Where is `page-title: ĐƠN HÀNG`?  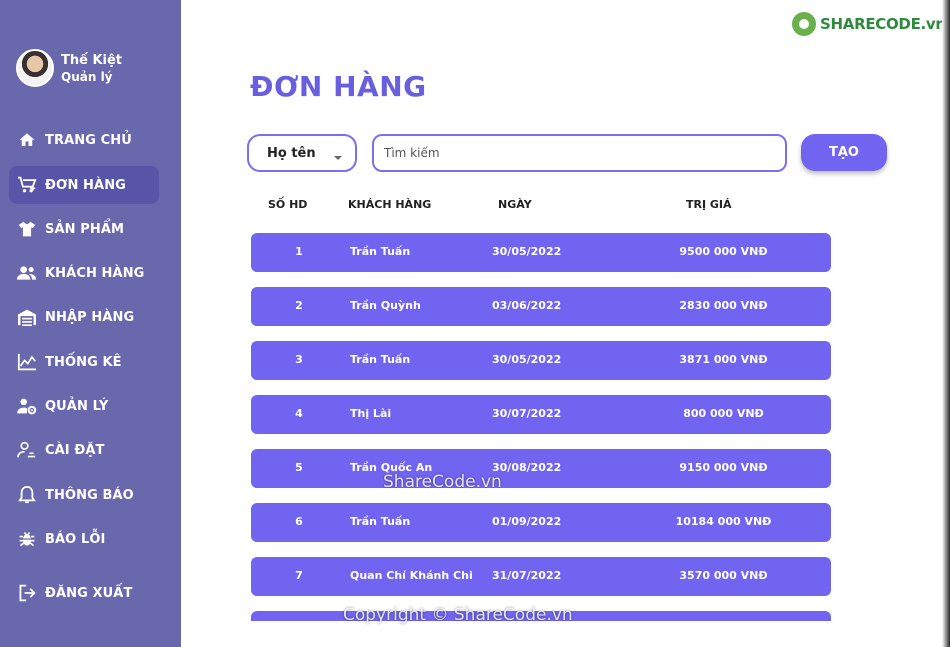 page-title: ĐƠN HÀNG is located at coordinates (338, 86).